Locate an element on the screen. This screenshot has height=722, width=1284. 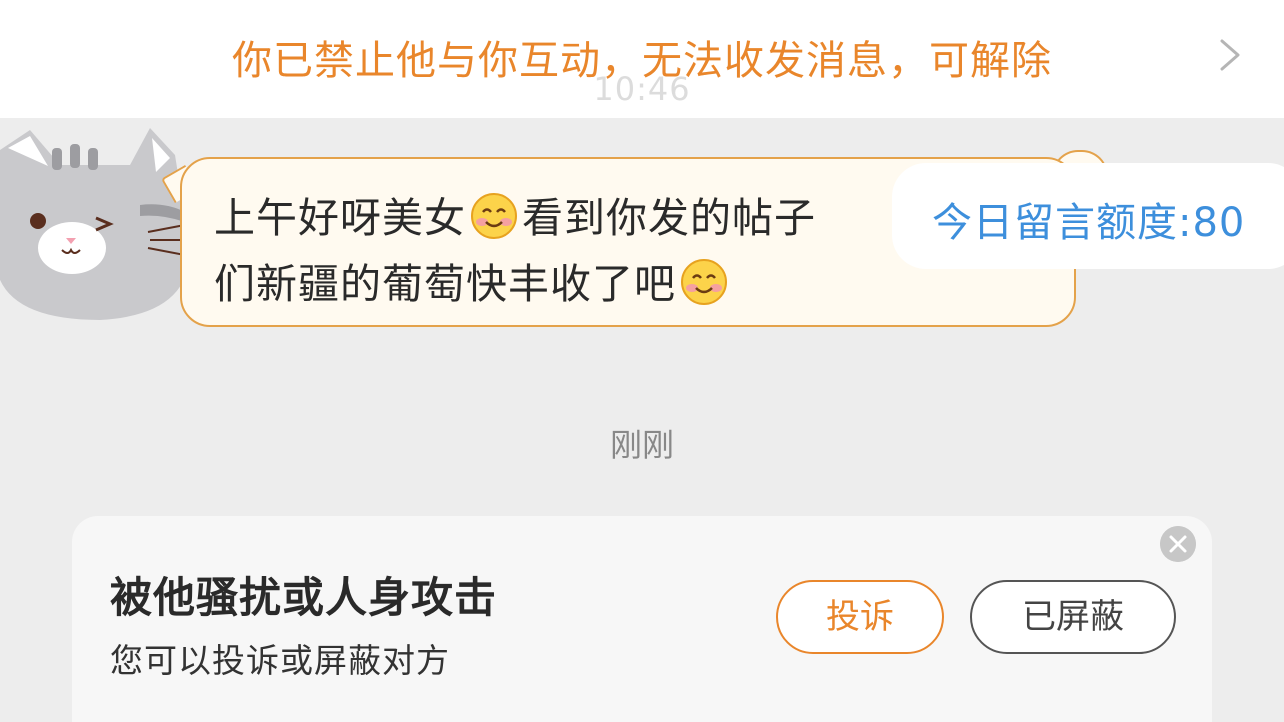
cat-avatar-icon is located at coordinates (100, 217).